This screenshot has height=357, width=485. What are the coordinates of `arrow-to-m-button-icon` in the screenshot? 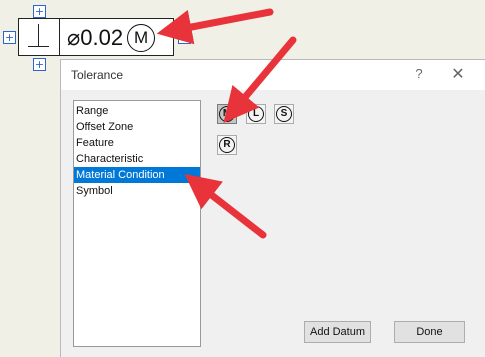 It's located at (260, 80).